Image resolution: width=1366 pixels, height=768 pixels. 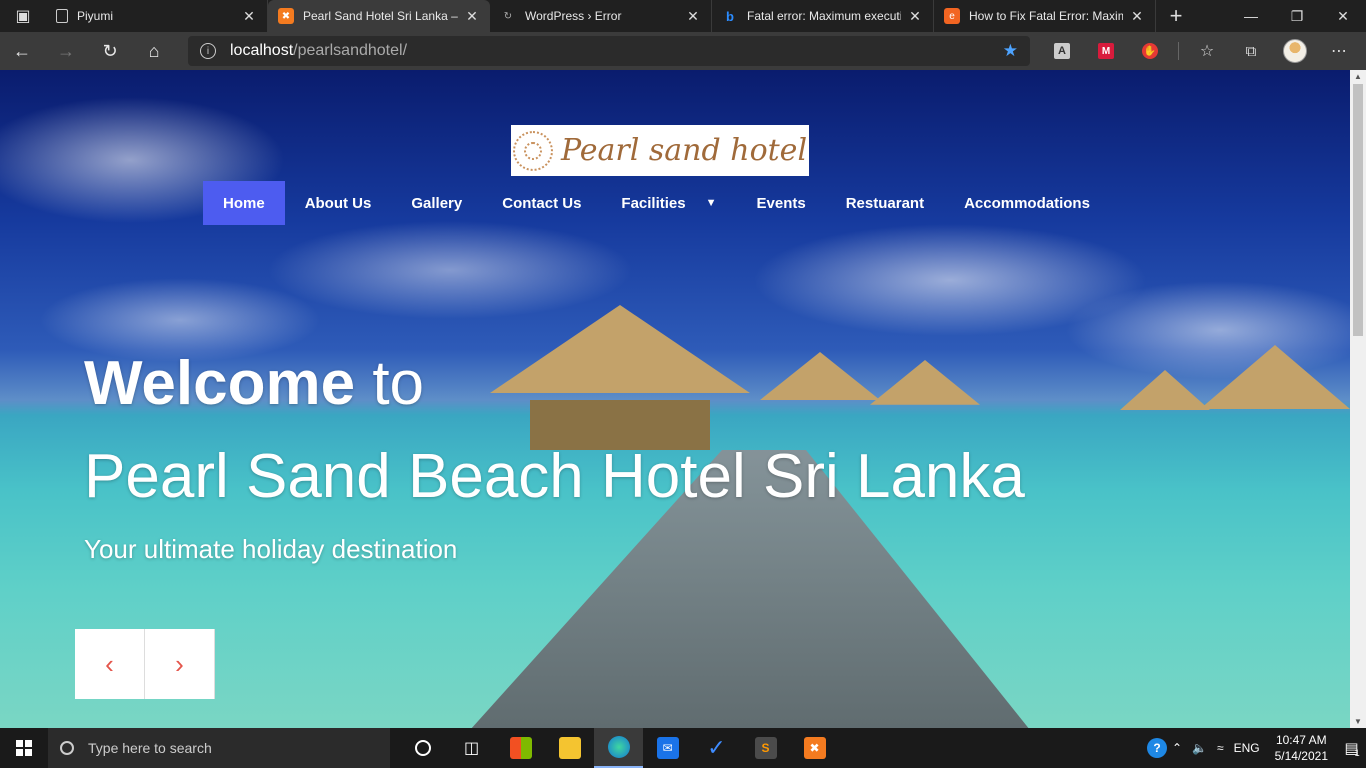 What do you see at coordinates (1199, 748) in the screenshot?
I see `volume-icon: 🔈` at bounding box center [1199, 748].